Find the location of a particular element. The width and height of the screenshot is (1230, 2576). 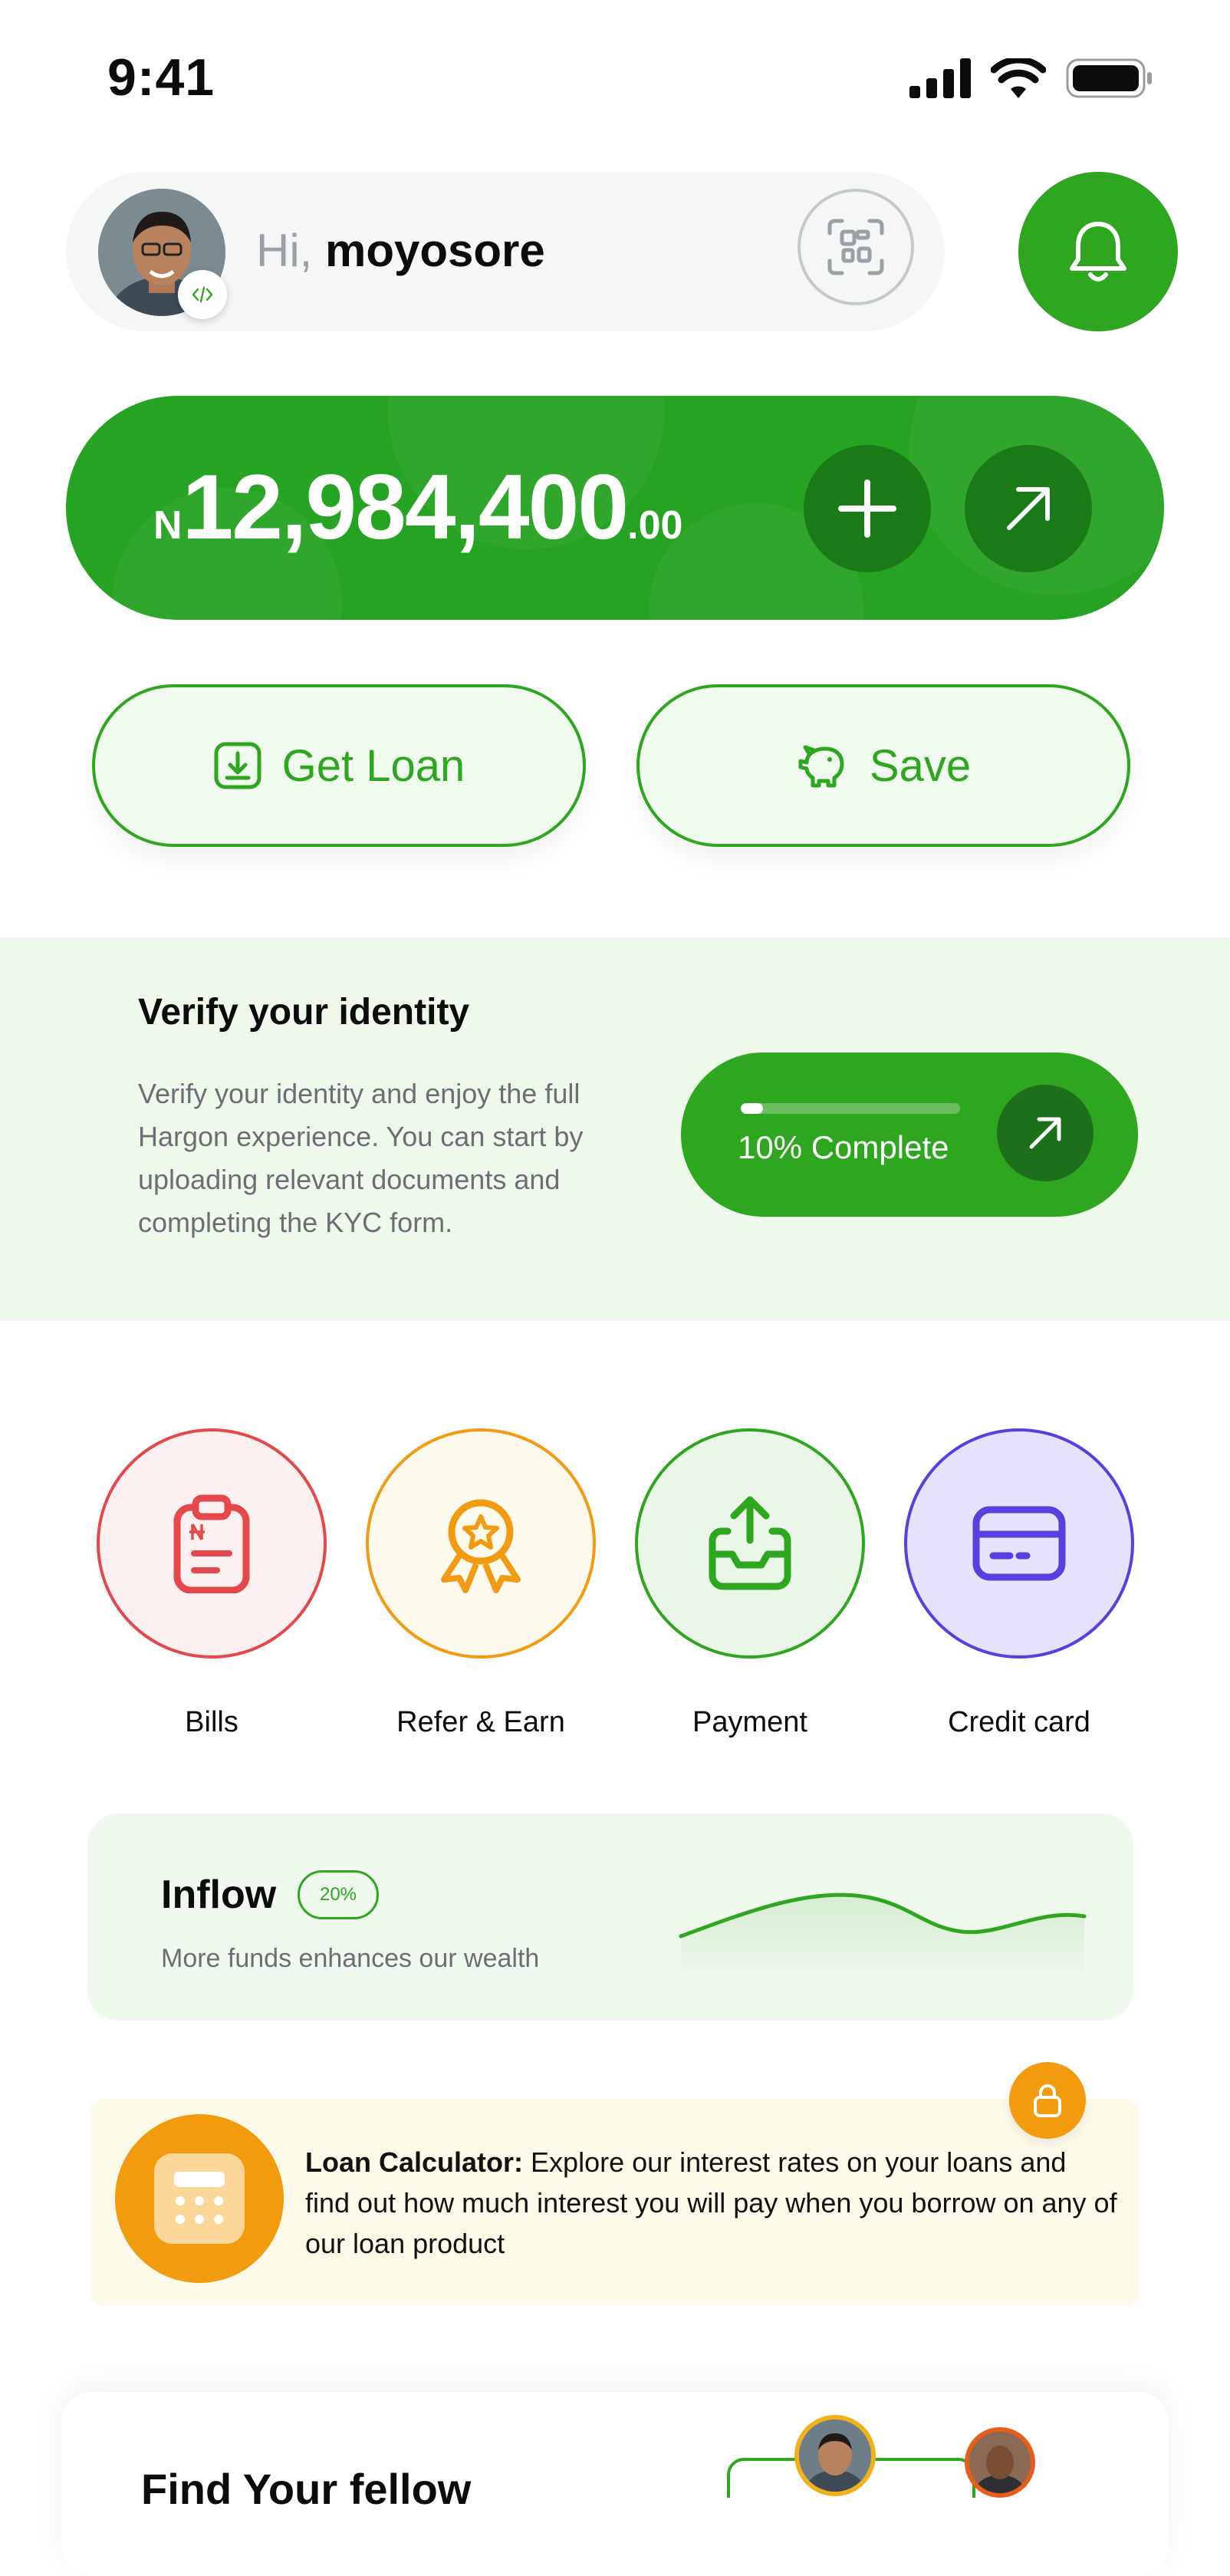

verify-progress-label: 10% Complete is located at coordinates (843, 1147).